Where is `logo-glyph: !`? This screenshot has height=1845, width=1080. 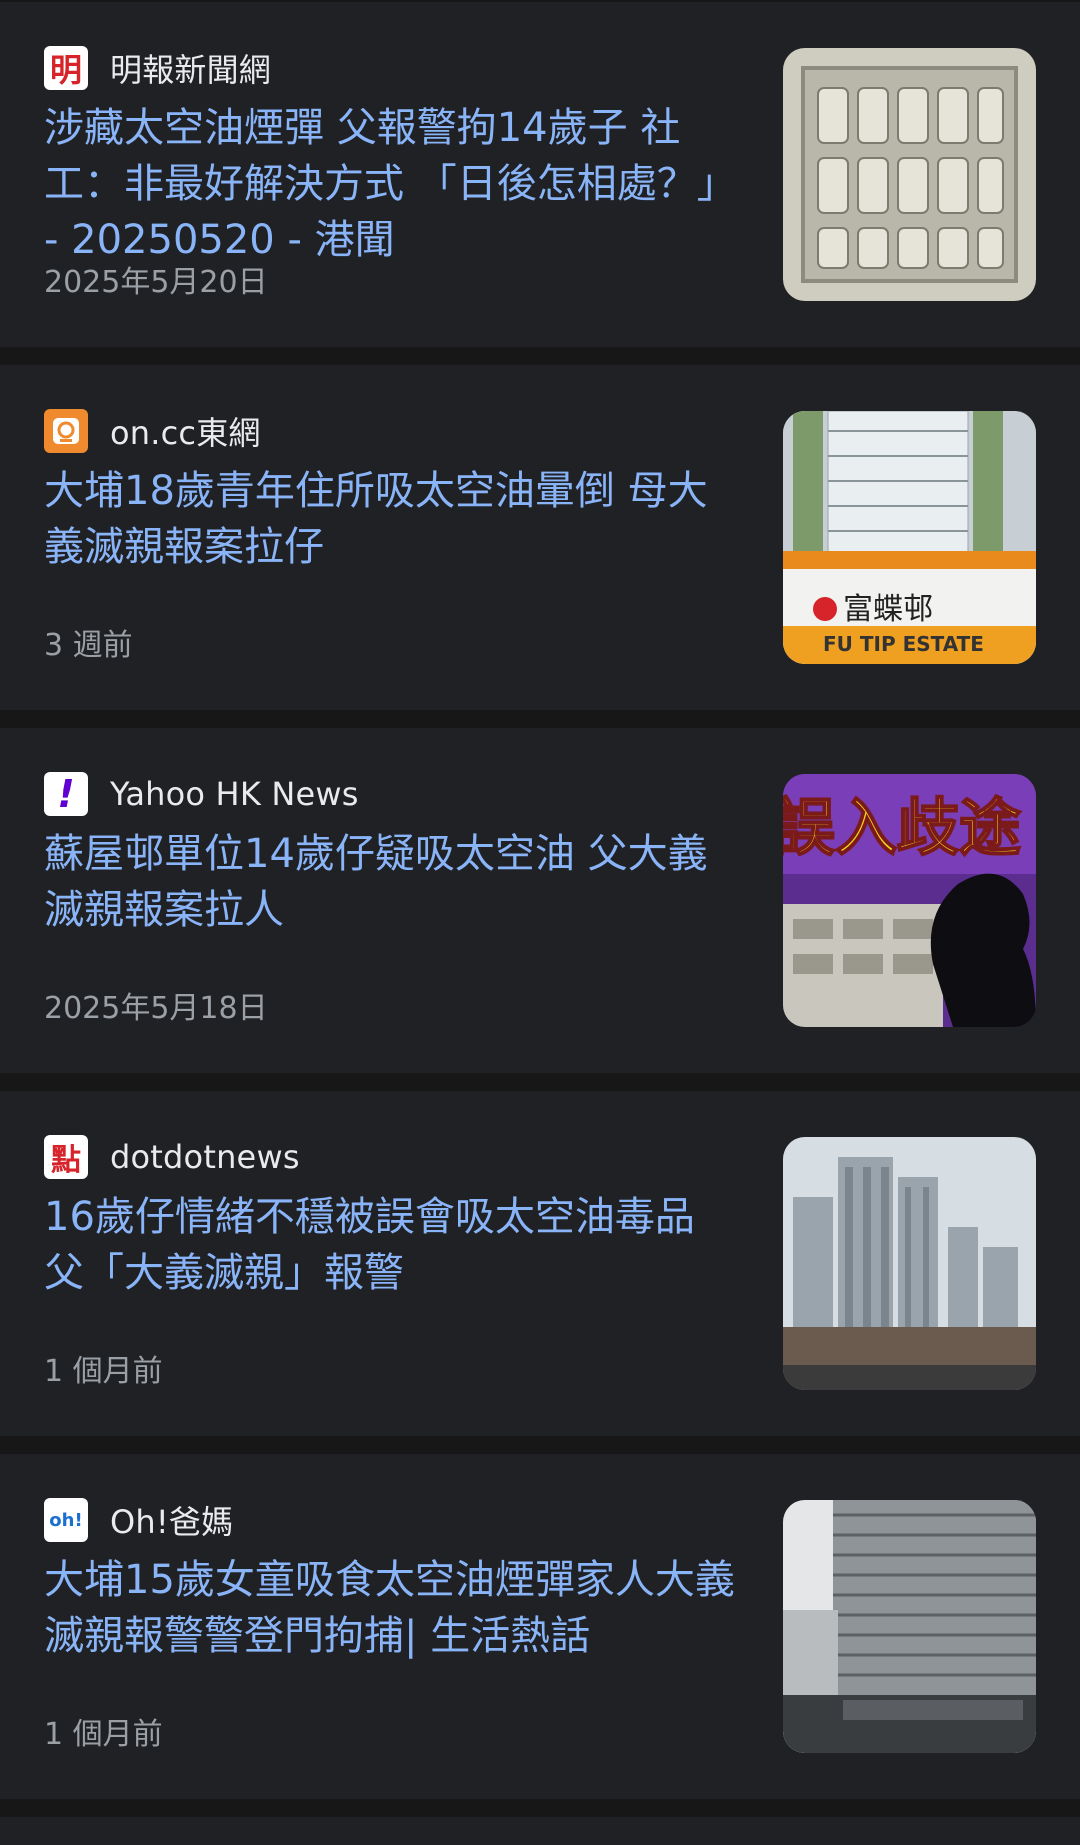
logo-glyph: ! is located at coordinates (66, 794).